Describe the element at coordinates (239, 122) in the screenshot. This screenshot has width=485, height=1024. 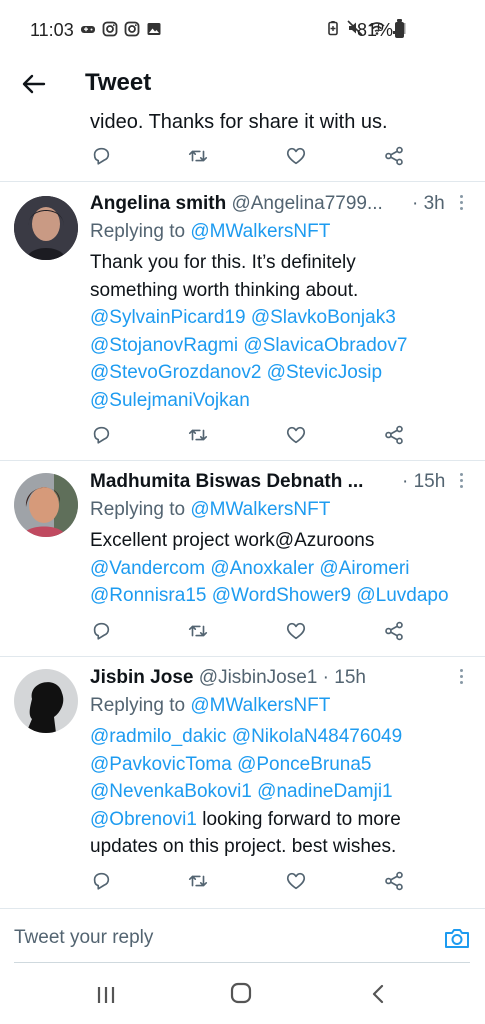
I see `partial-tweet-body: video. Thanks for share it with us.` at that location.